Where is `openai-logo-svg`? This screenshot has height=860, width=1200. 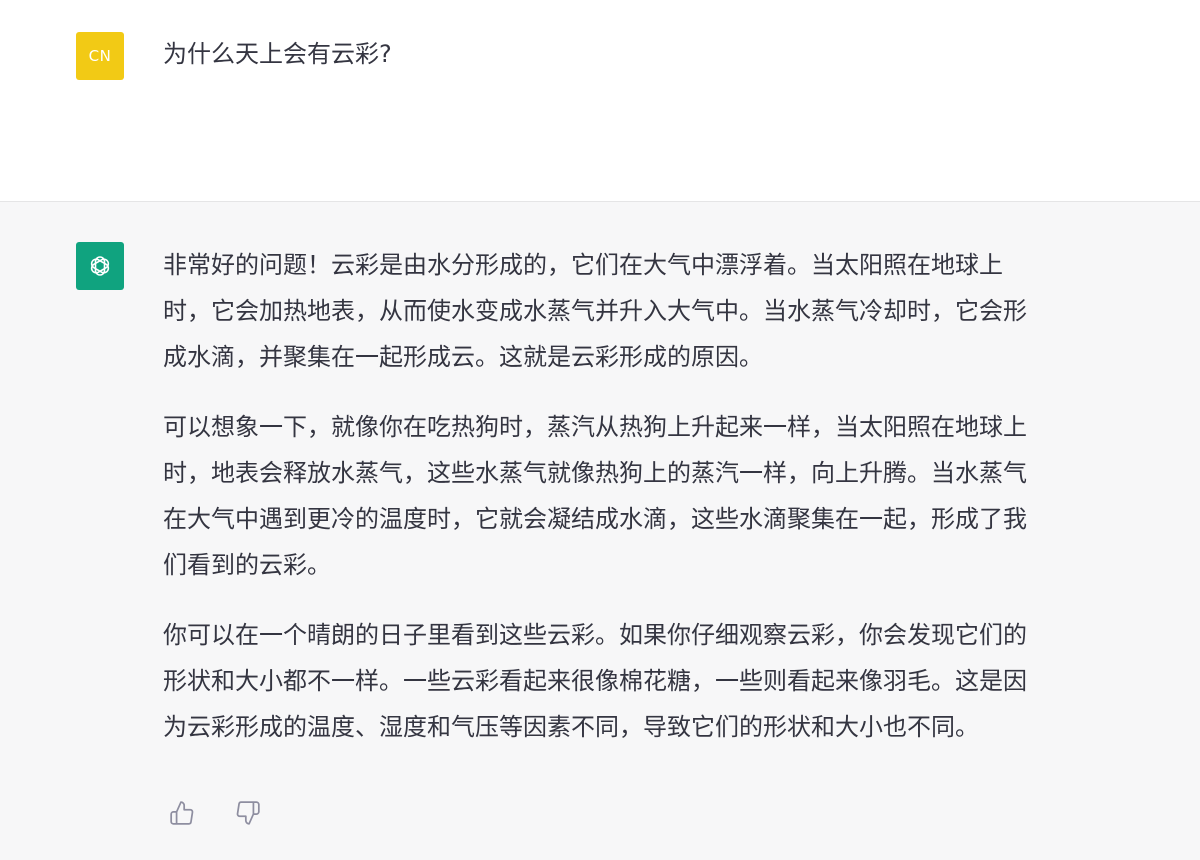 openai-logo-svg is located at coordinates (100, 266).